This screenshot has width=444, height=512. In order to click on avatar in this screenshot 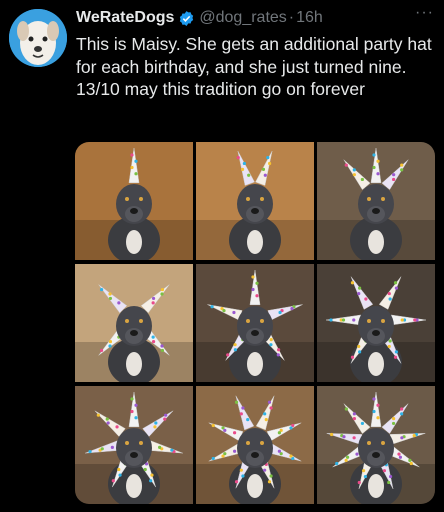, I will do `click(38, 38)`.